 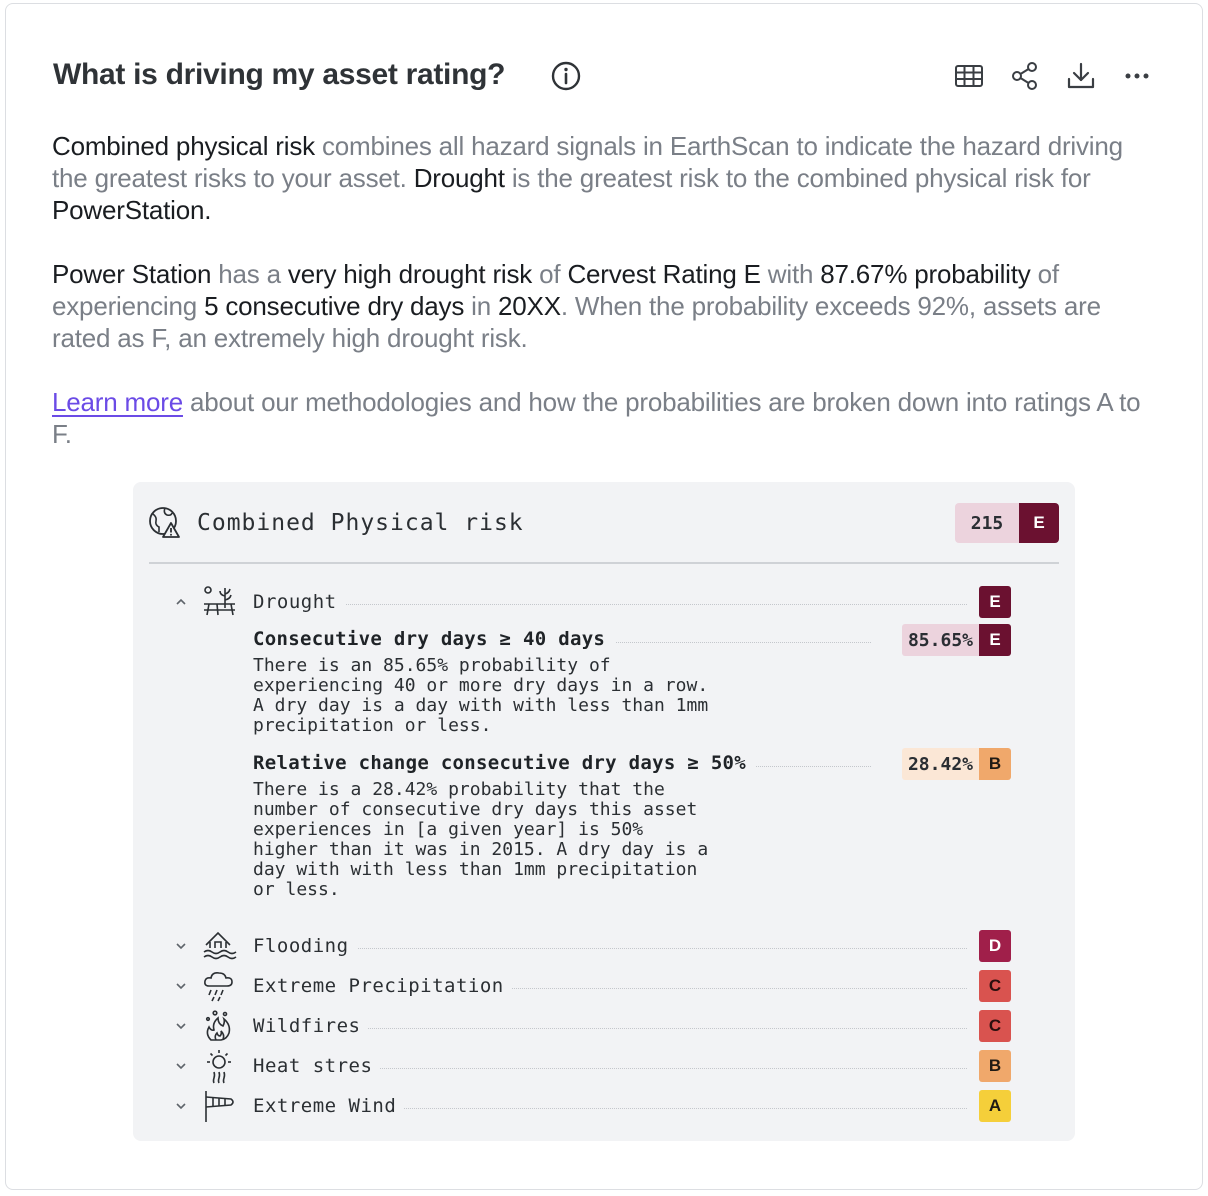 I want to click on more-button, so click(x=1137, y=76).